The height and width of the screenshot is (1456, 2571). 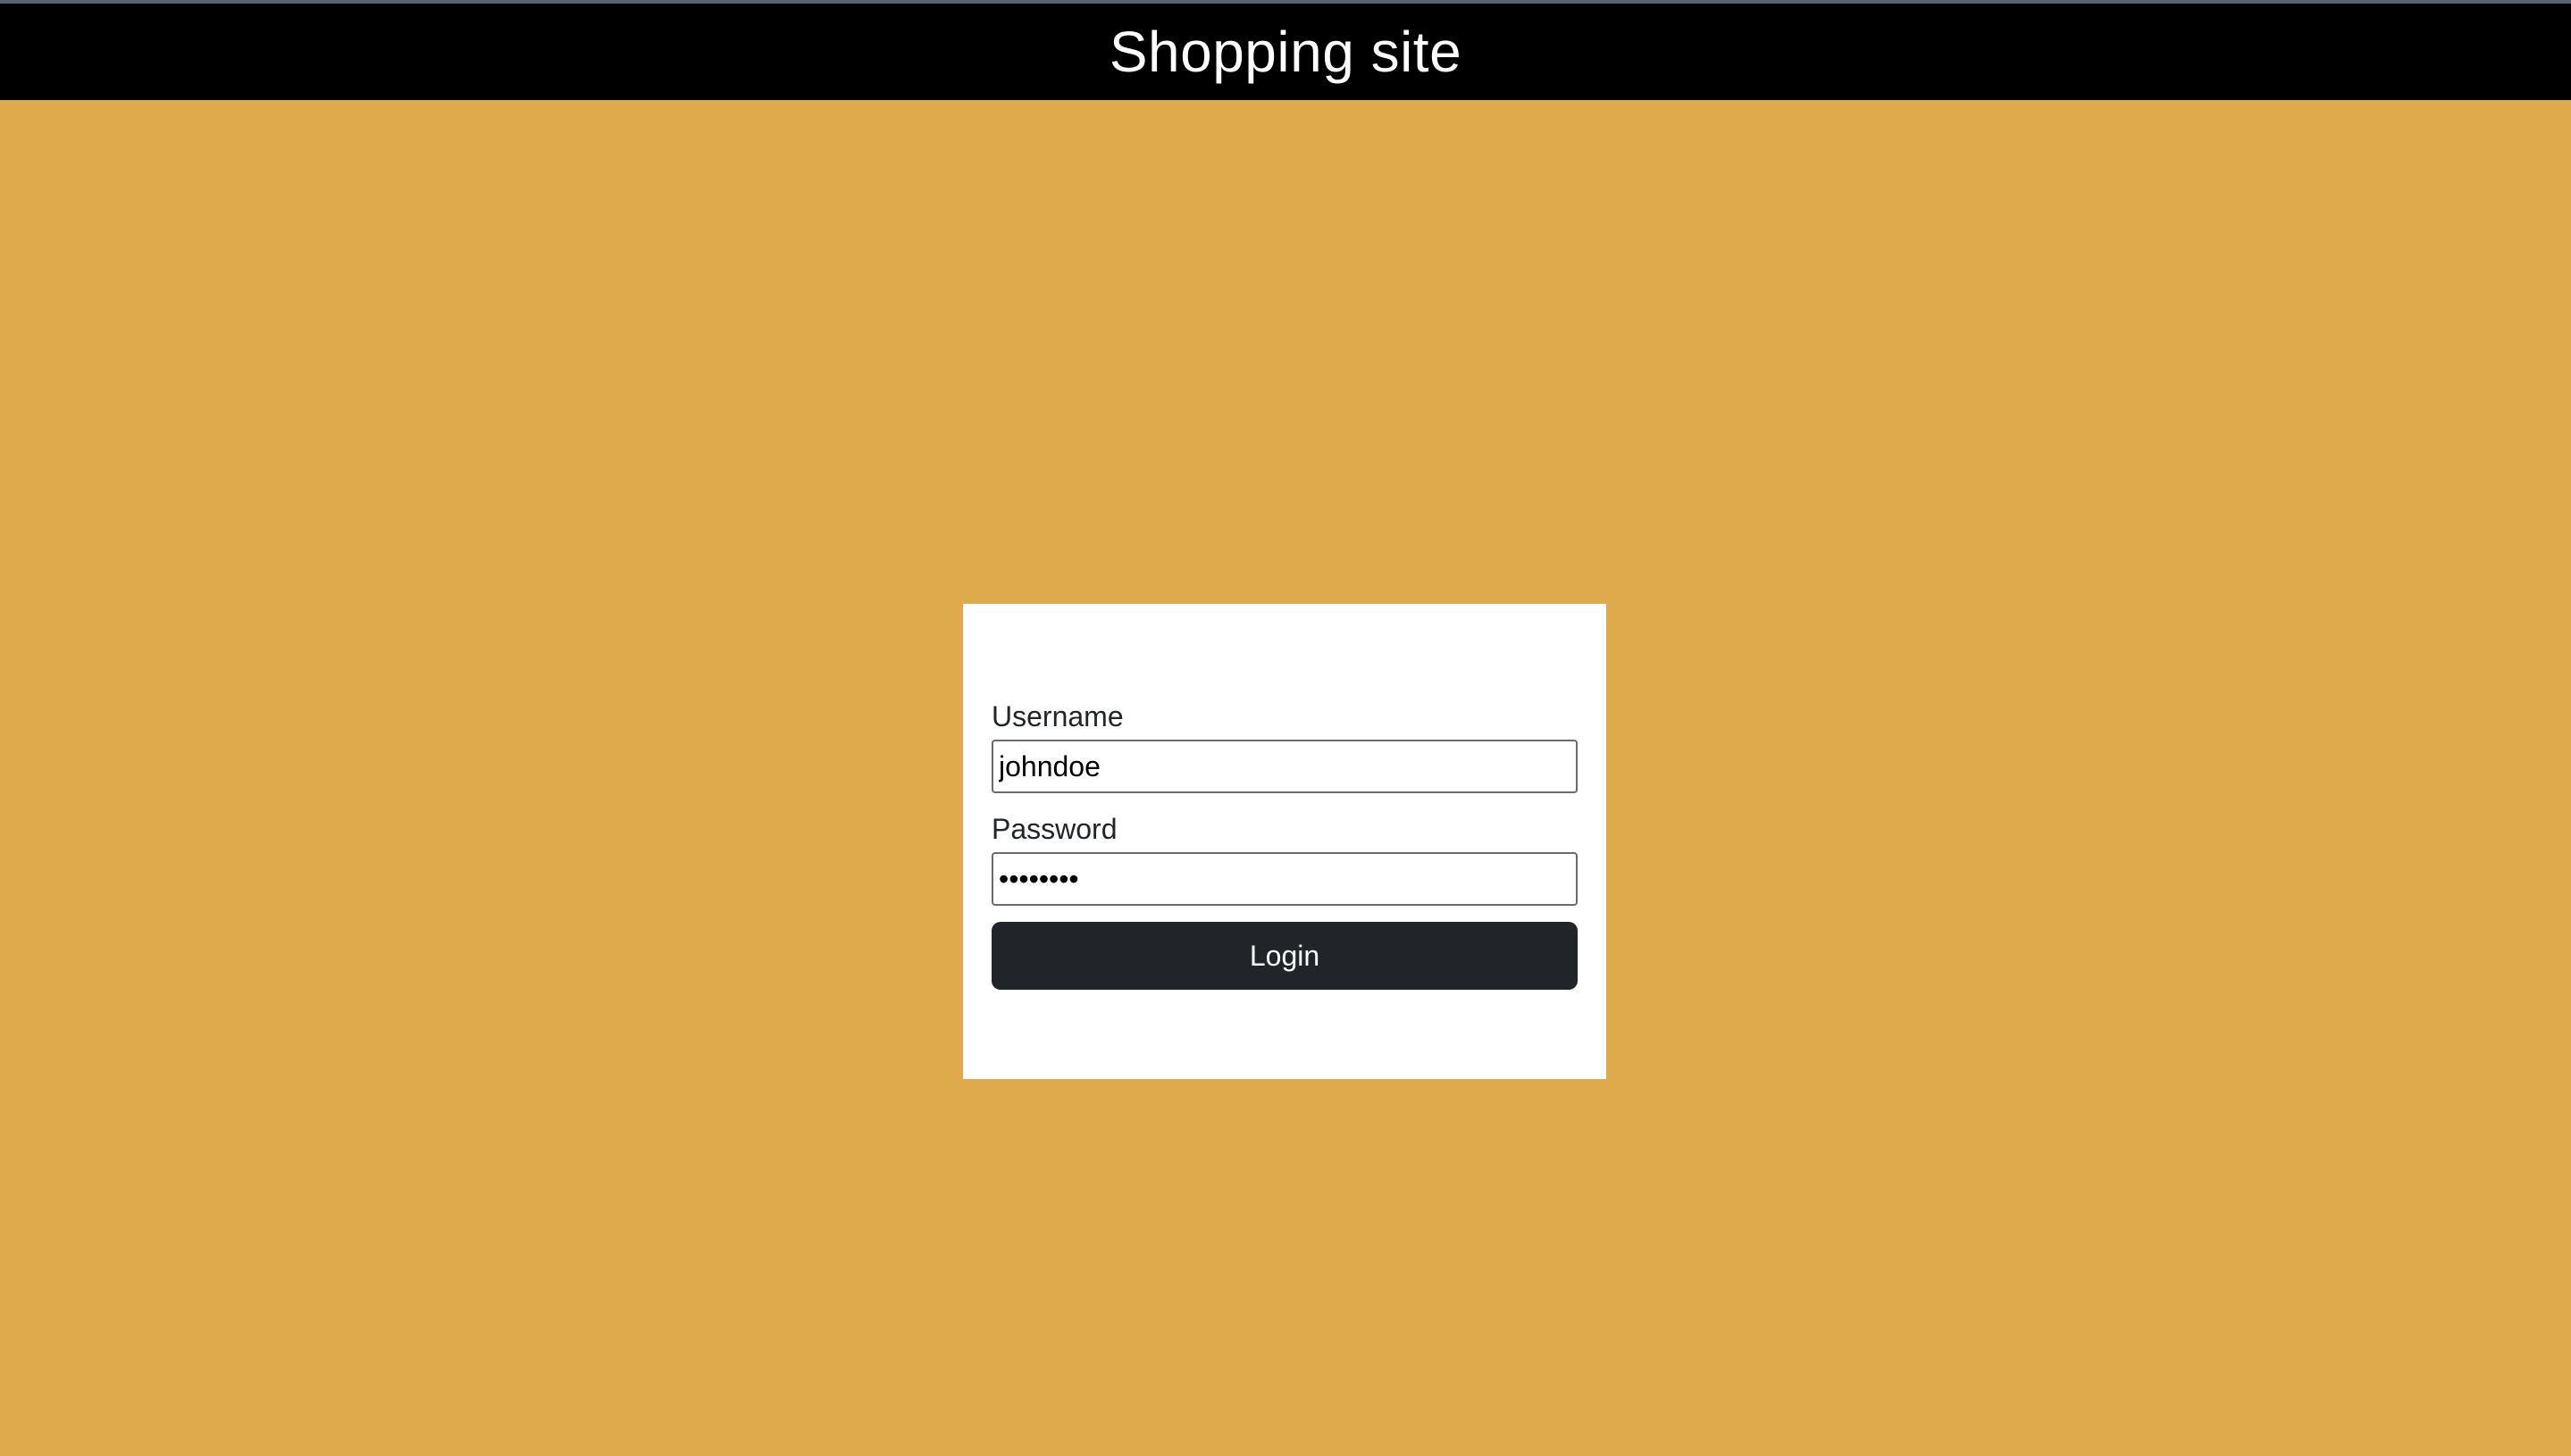 What do you see at coordinates (1285, 956) in the screenshot?
I see `login-button: Login` at bounding box center [1285, 956].